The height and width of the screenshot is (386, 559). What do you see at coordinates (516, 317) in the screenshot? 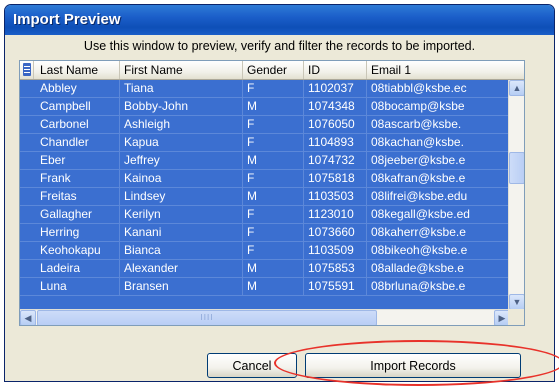
I see `scrollbar-corner` at bounding box center [516, 317].